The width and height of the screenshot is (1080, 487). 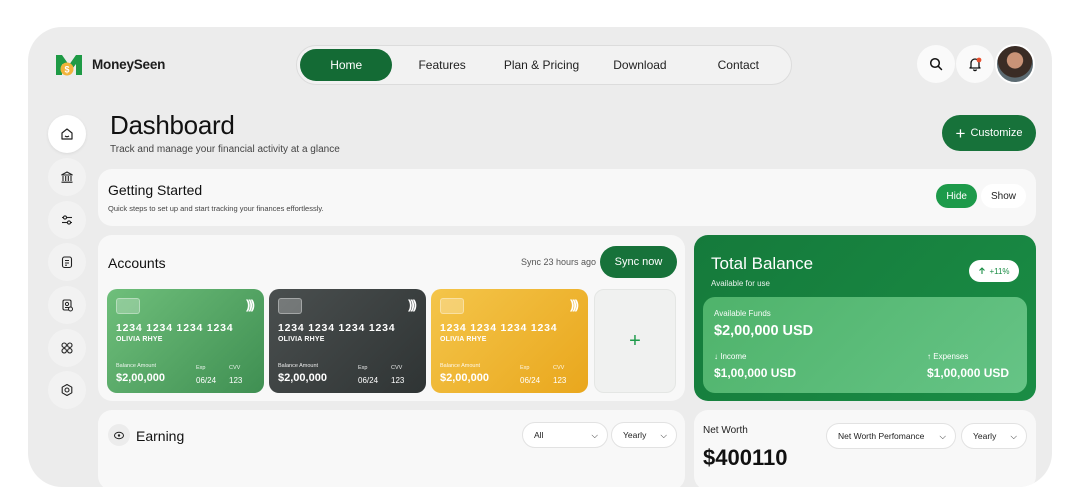 I want to click on net-worth-metric-select: Net Worth Perfomance ⌵, so click(x=891, y=436).